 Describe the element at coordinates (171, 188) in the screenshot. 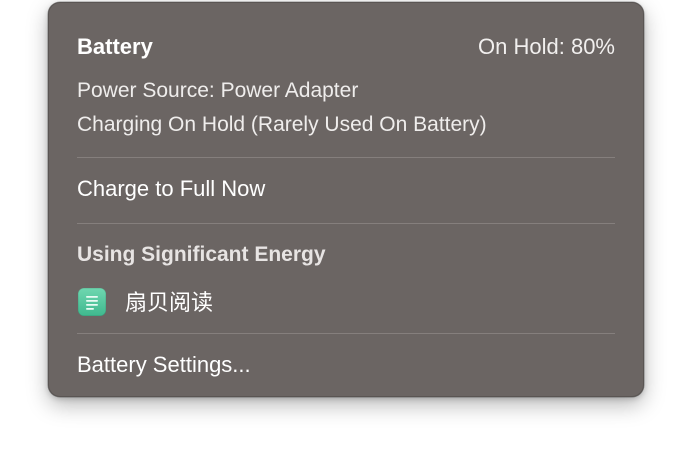

I see `charge-to-full-now-label: Charge to Full Now` at that location.